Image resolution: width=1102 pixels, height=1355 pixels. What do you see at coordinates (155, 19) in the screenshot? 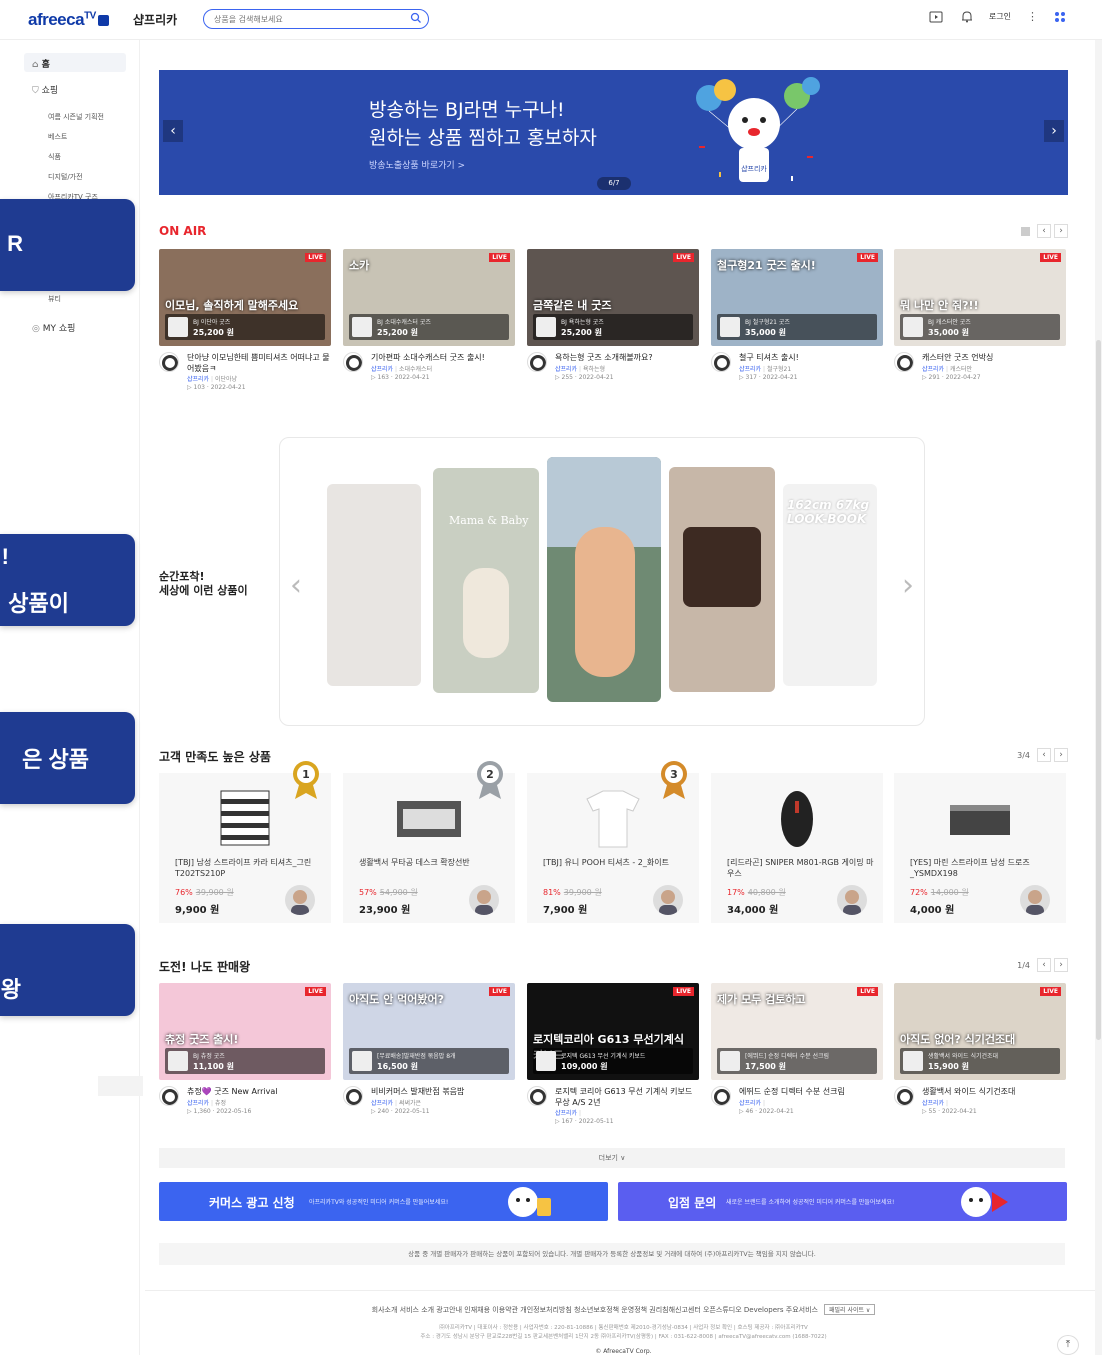
I see `shopfreeca-brand: 샵프리카` at bounding box center [155, 19].